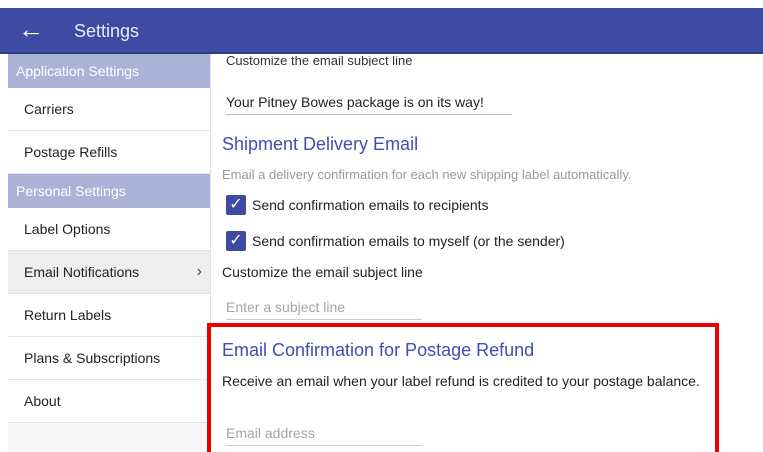 Image resolution: width=763 pixels, height=452 pixels. Describe the element at coordinates (71, 152) in the screenshot. I see `sidebar-item-label: Postage Refills` at that location.